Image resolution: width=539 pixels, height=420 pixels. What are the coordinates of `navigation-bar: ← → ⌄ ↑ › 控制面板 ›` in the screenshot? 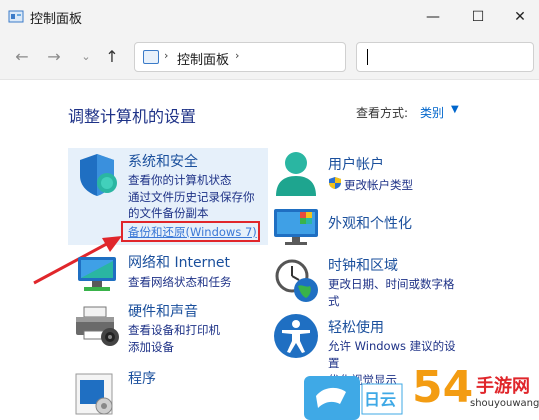 It's located at (269, 57).